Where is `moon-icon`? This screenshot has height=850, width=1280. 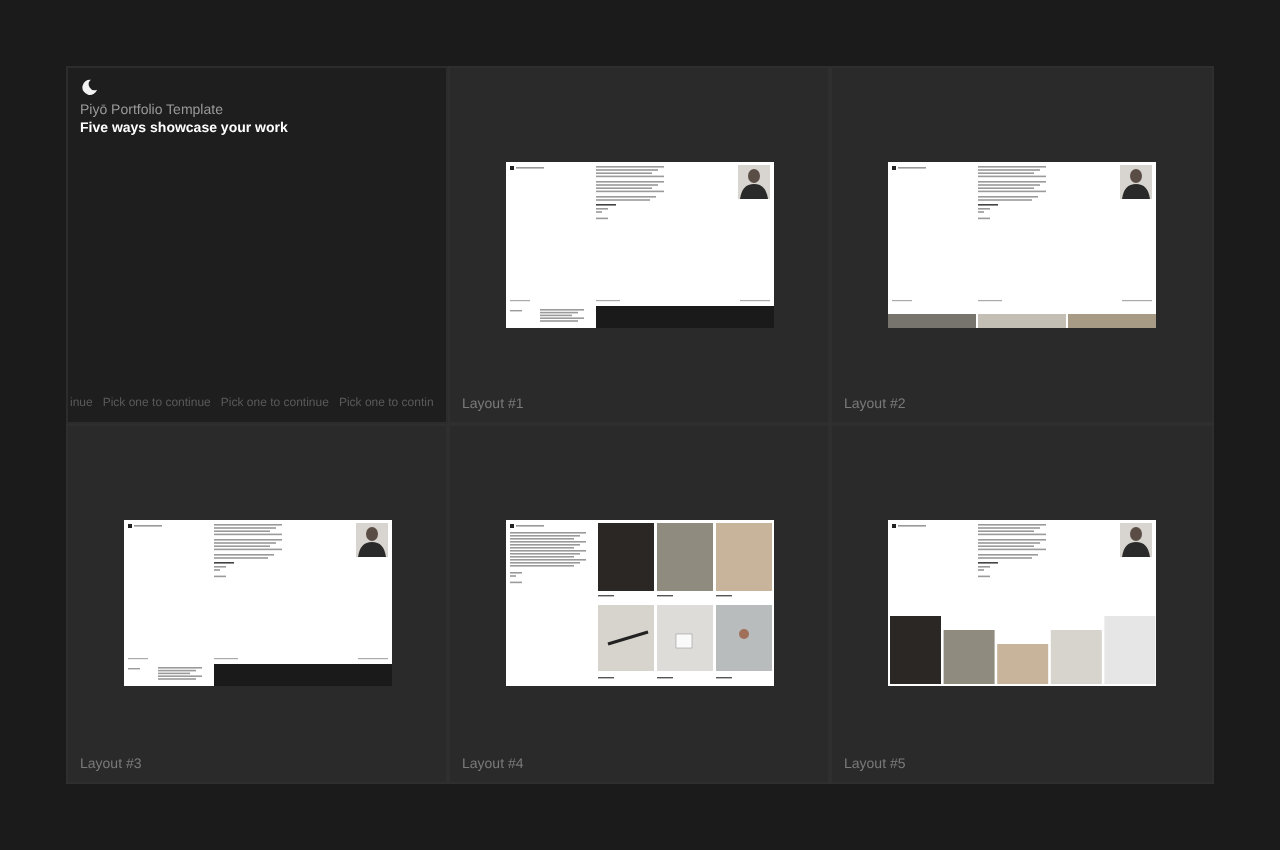 moon-icon is located at coordinates (89, 87).